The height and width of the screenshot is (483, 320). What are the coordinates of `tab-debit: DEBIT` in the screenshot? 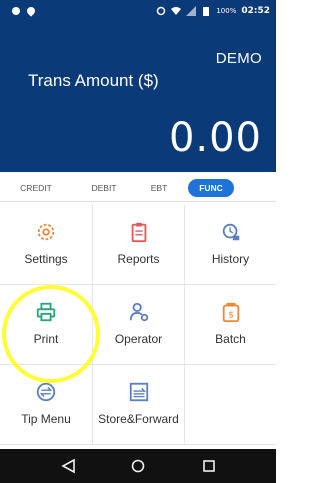 It's located at (104, 188).